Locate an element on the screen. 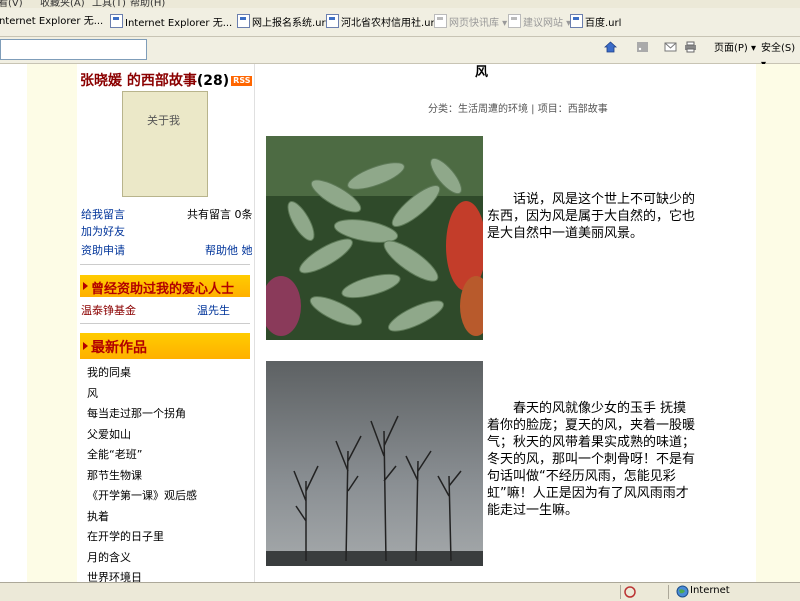 This screenshot has width=800, height=601. blog-title-text: 张晓媛 的西部故事 is located at coordinates (138, 81).